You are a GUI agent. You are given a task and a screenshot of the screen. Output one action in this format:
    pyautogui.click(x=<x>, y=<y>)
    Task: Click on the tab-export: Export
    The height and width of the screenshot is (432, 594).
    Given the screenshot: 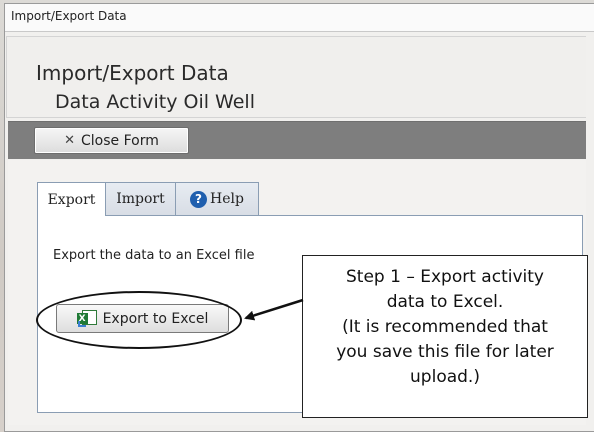 What is the action you would take?
    pyautogui.click(x=71, y=199)
    